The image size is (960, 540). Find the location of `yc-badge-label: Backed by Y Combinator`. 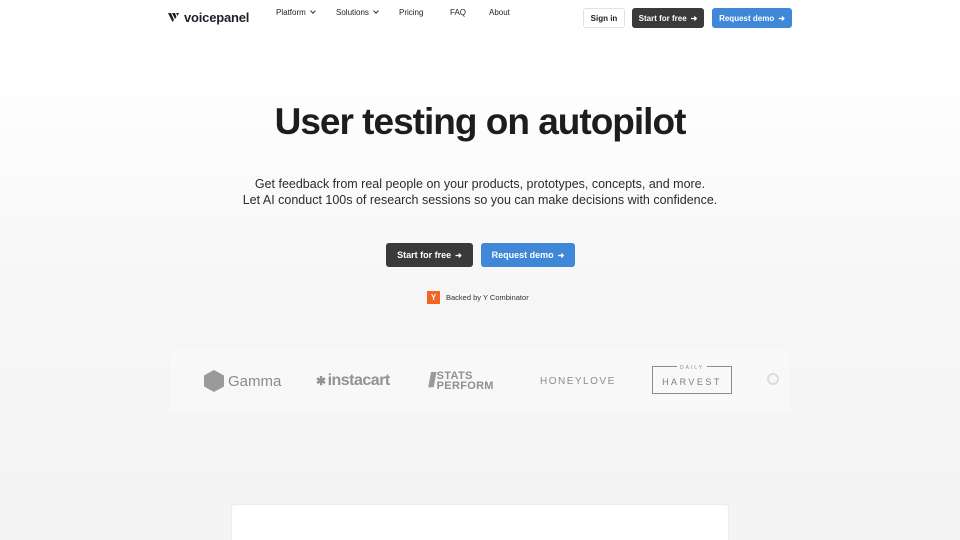

yc-badge-label: Backed by Y Combinator is located at coordinates (487, 297).